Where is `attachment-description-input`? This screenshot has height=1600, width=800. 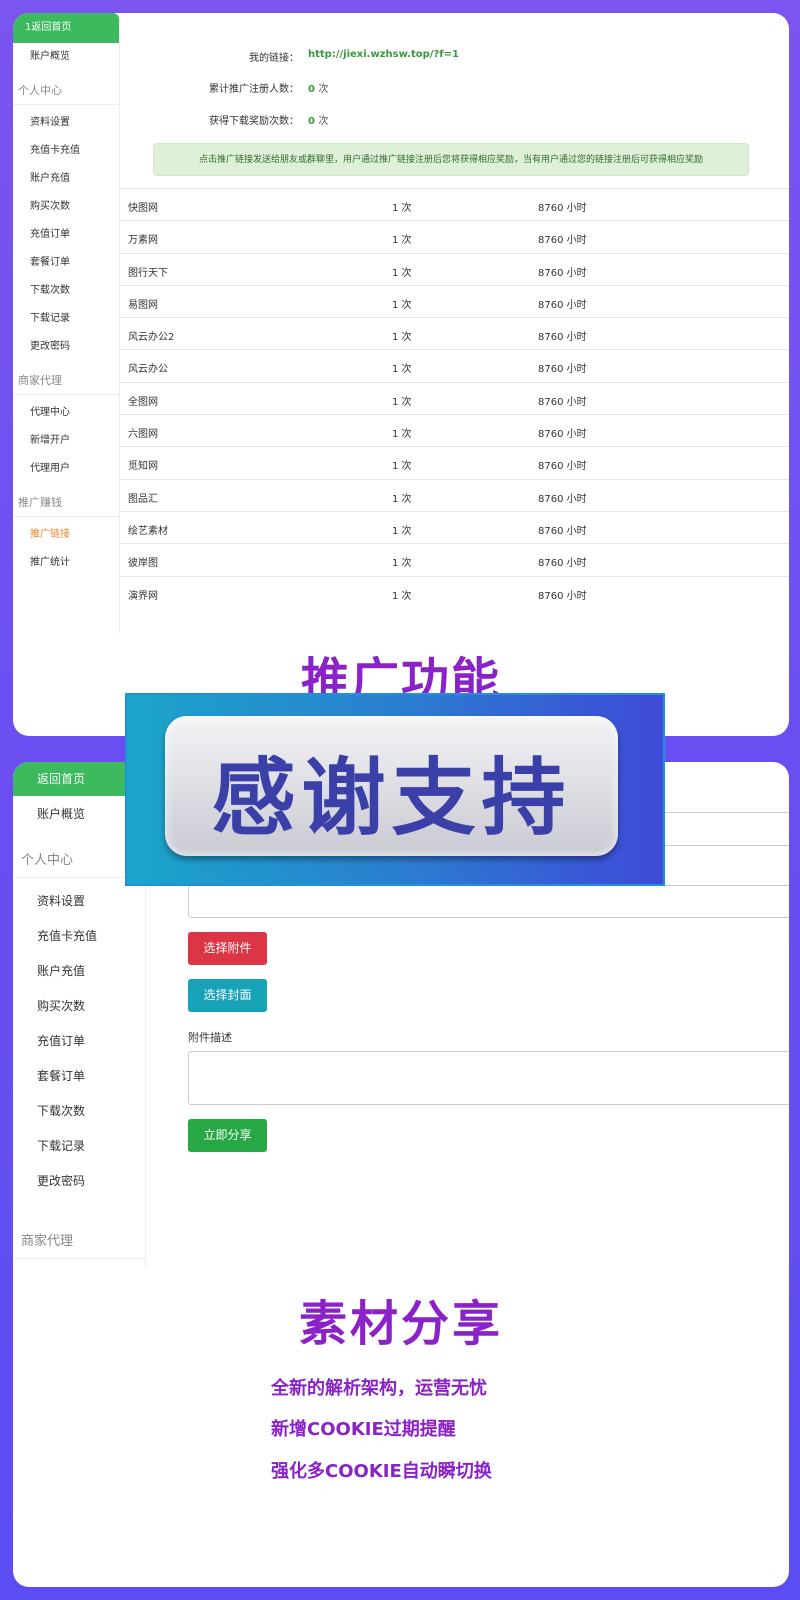
attachment-description-input is located at coordinates (488, 1078).